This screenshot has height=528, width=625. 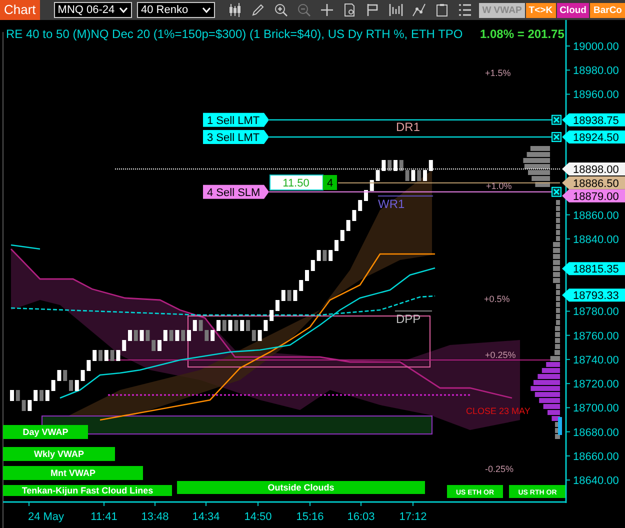 What do you see at coordinates (498, 411) in the screenshot?
I see `level-label: CLOSE 23 MAY` at bounding box center [498, 411].